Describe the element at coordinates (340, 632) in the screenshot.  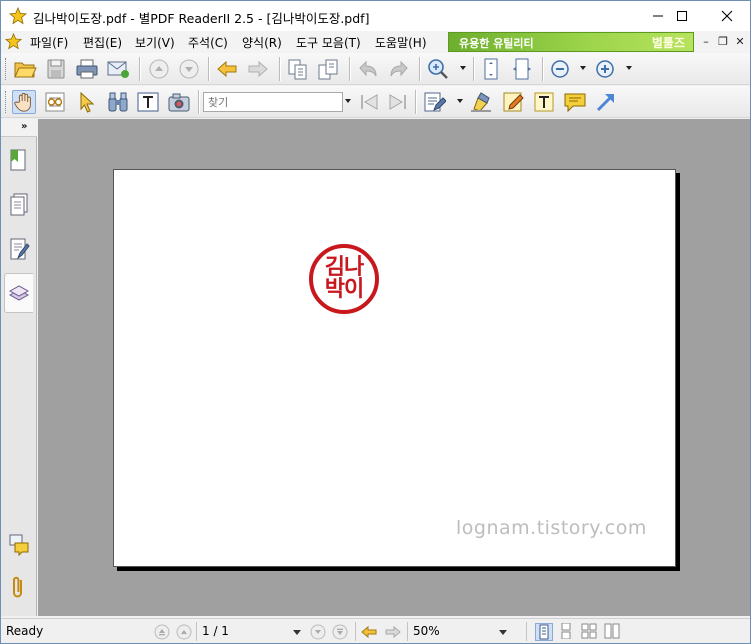
I see `last-page-button` at that location.